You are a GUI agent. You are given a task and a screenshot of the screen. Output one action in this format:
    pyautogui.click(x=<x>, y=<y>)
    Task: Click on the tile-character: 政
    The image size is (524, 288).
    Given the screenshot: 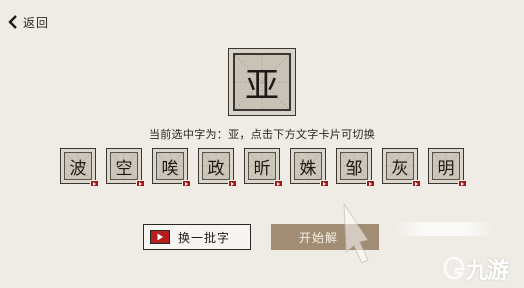 What is the action you would take?
    pyautogui.click(x=216, y=168)
    